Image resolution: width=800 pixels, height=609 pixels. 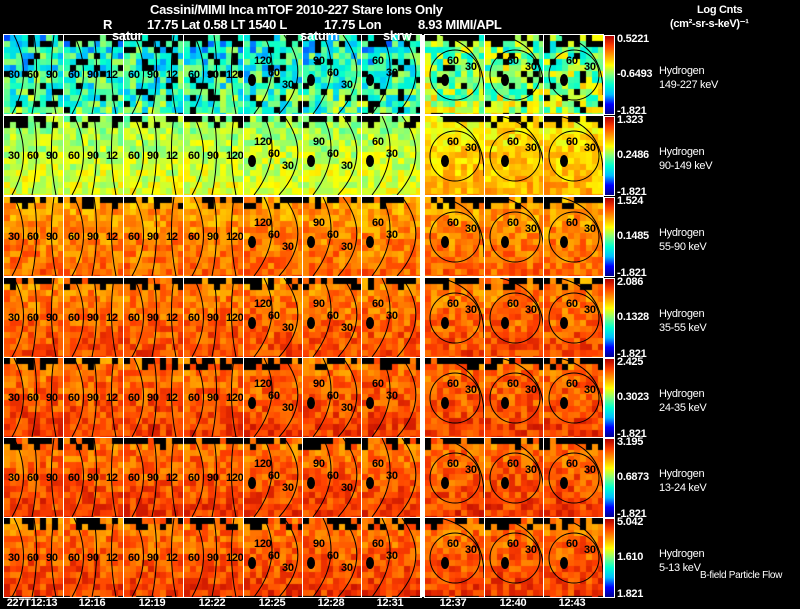 I want to click on species-label: Hydrogen, so click(x=682, y=554).